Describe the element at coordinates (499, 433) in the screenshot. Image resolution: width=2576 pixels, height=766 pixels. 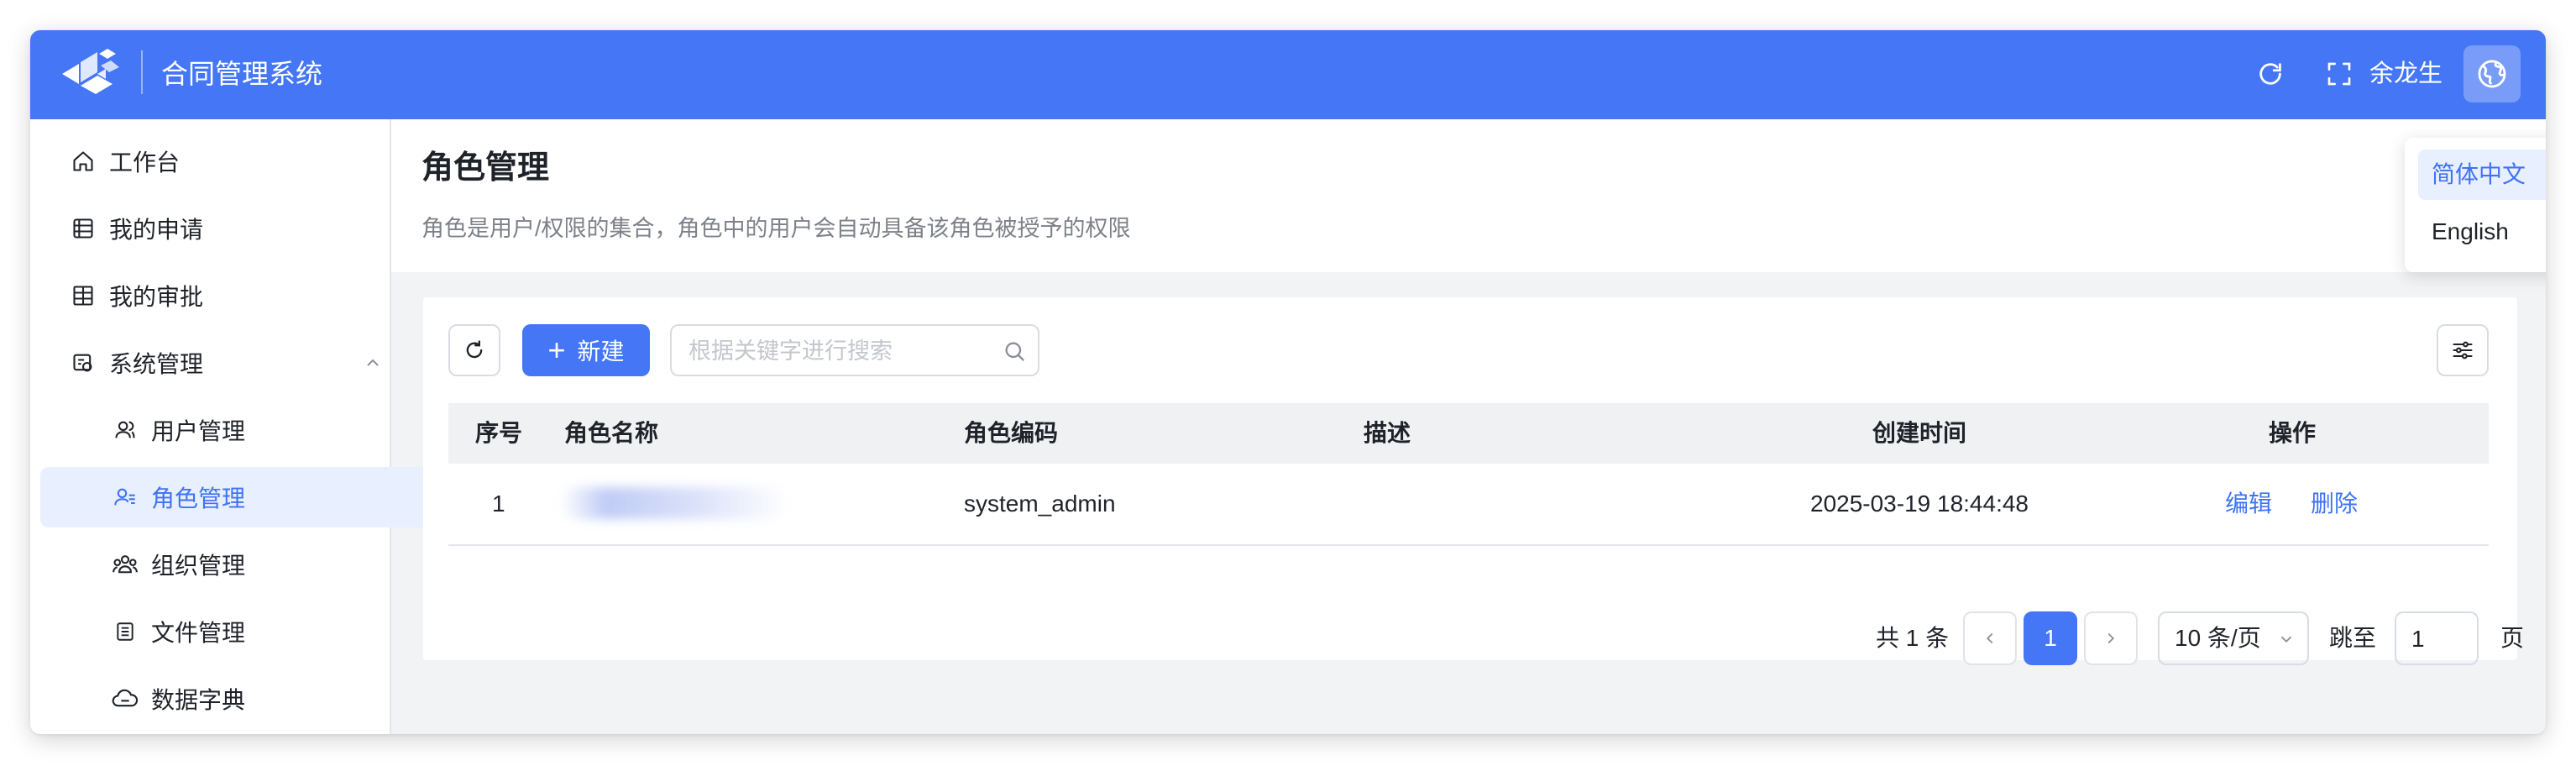
I see `column-header-index: 序号` at that location.